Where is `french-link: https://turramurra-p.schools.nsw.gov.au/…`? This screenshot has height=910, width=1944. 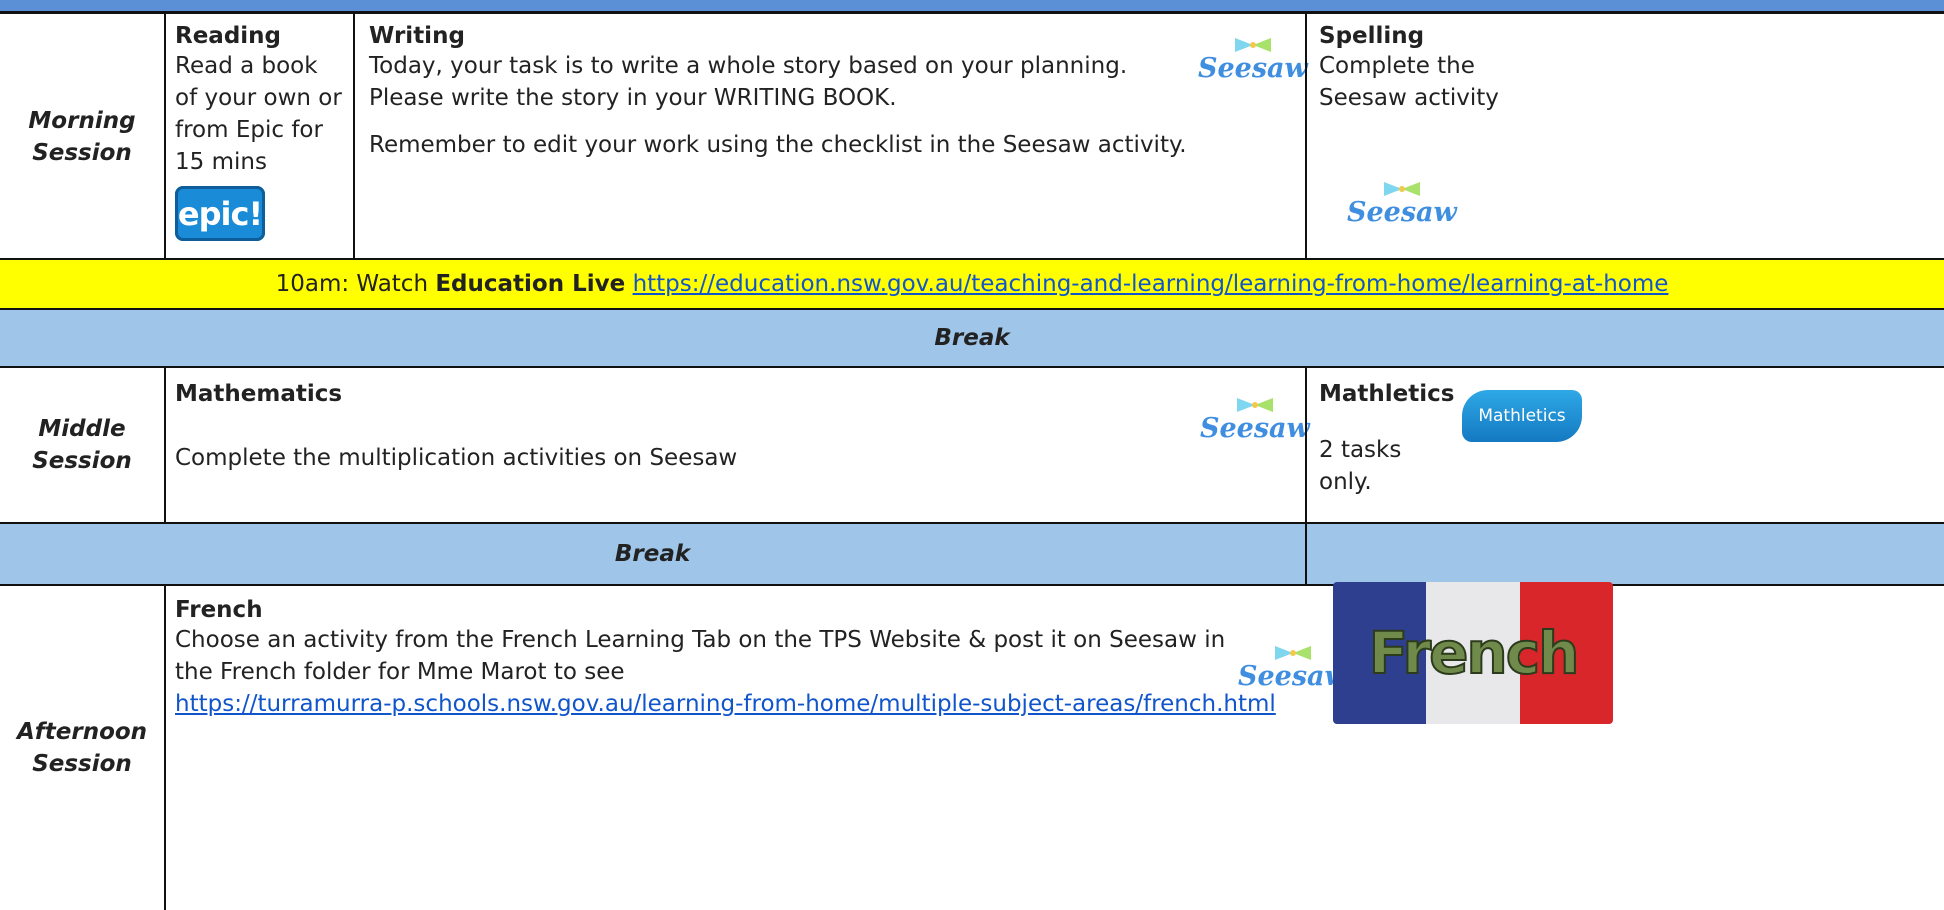
french-link: https://turramurra-p.schools.nsw.gov.au/… is located at coordinates (725, 704).